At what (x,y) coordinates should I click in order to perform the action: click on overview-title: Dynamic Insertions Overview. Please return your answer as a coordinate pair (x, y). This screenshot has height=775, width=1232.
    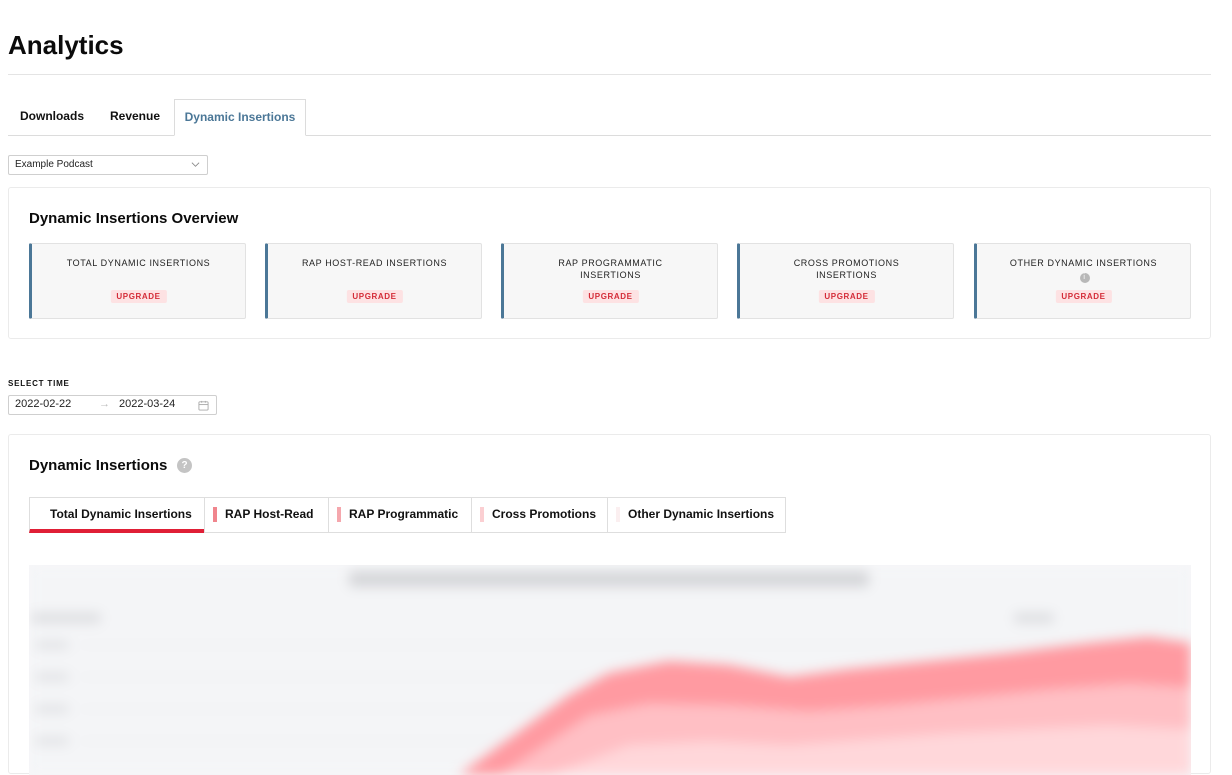
    Looking at the image, I should click on (134, 218).